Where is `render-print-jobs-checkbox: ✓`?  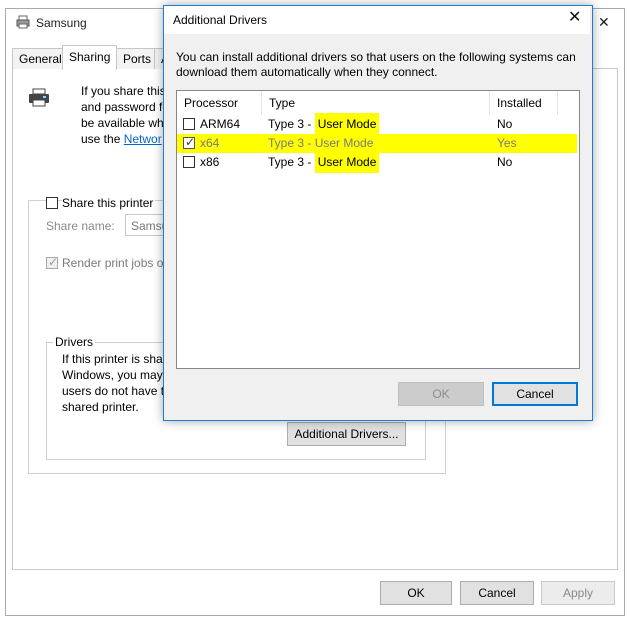
render-print-jobs-checkbox: ✓ is located at coordinates (52, 262).